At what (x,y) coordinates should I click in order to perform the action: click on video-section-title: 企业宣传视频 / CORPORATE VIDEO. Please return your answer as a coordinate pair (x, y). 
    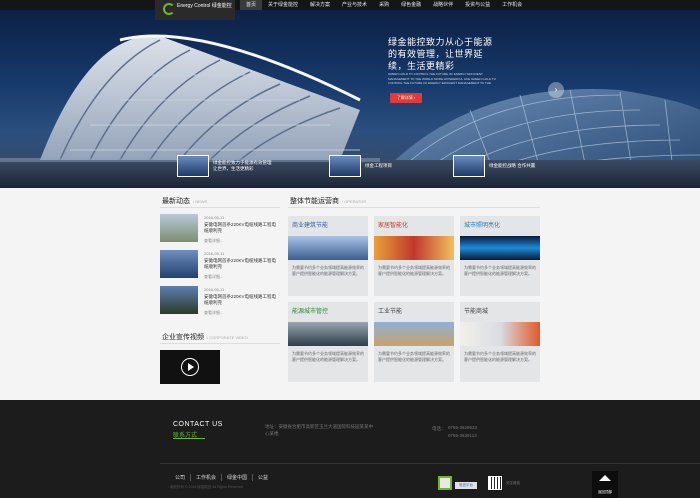
    Looking at the image, I should click on (205, 337).